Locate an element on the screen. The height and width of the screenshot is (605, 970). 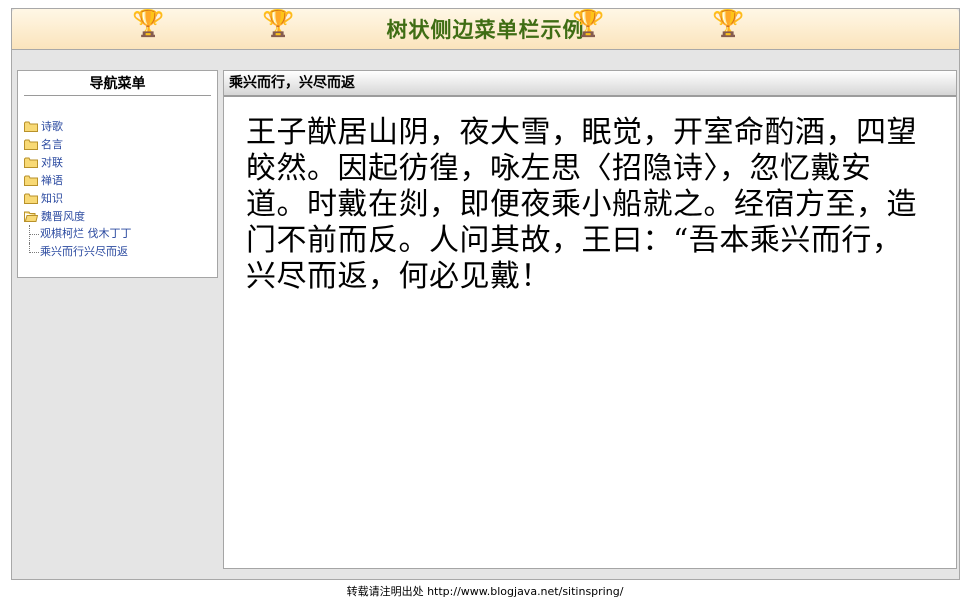
menu-item-label: 魏晋风度 is located at coordinates (63, 216).